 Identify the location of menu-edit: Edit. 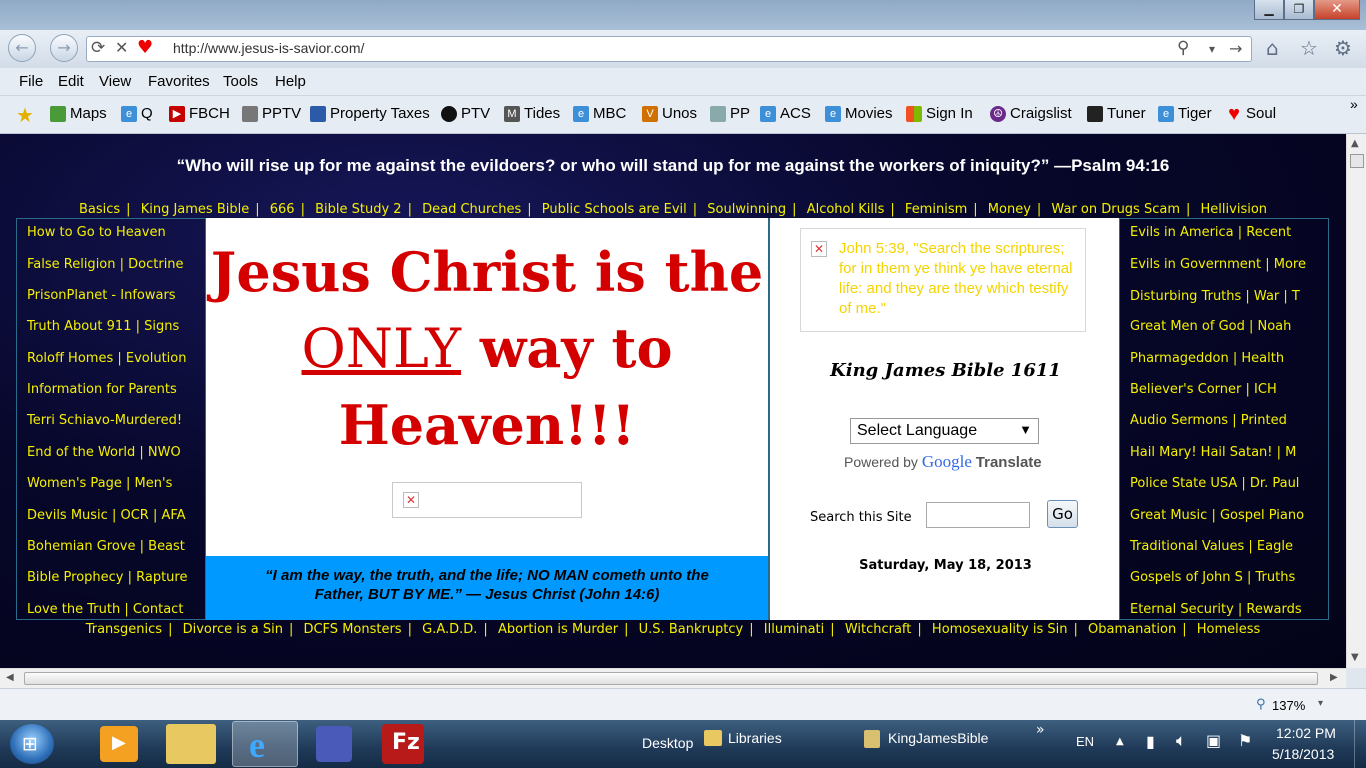
(71, 81).